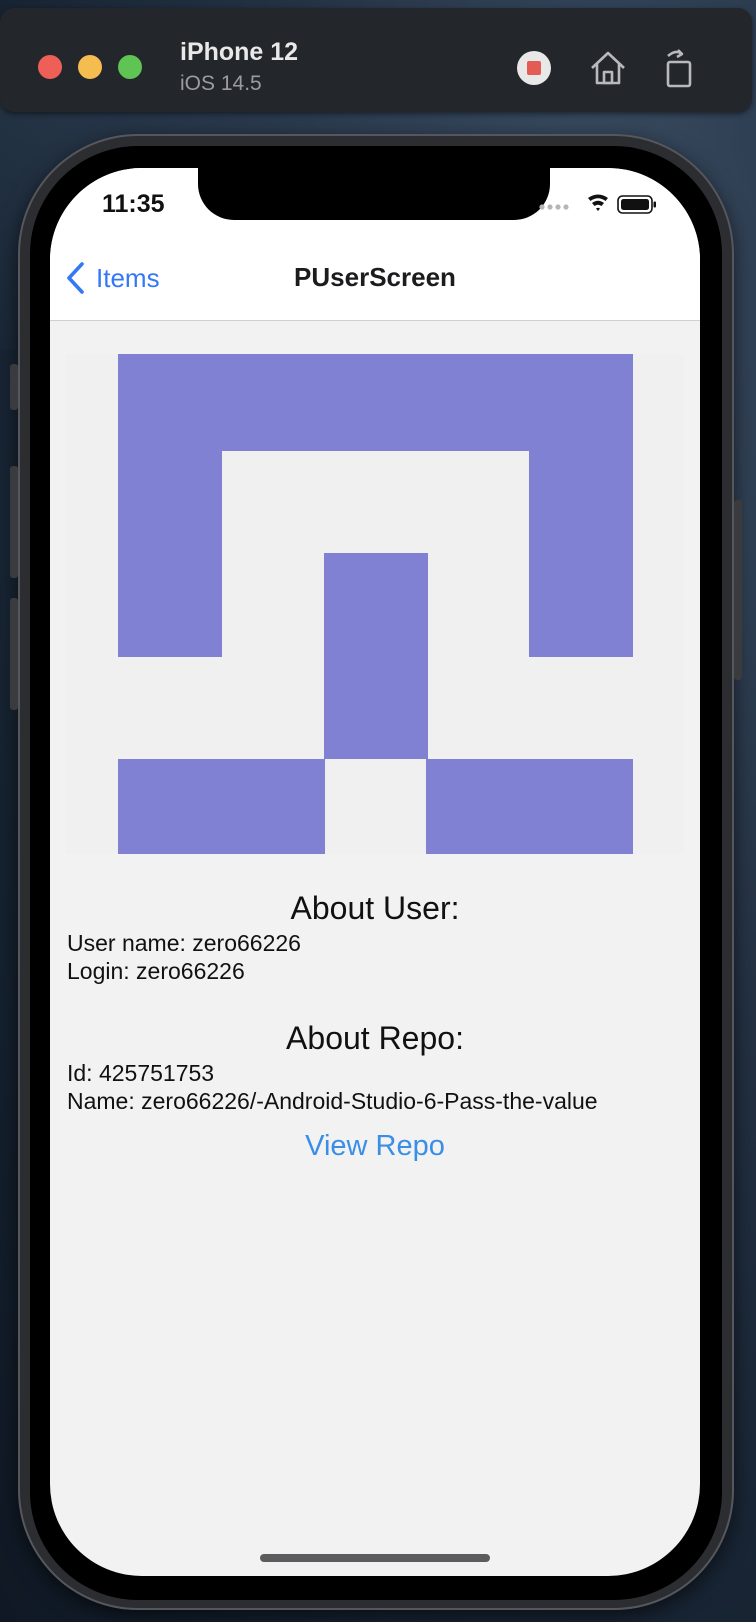  What do you see at coordinates (50, 67) in the screenshot?
I see `close-window-button` at bounding box center [50, 67].